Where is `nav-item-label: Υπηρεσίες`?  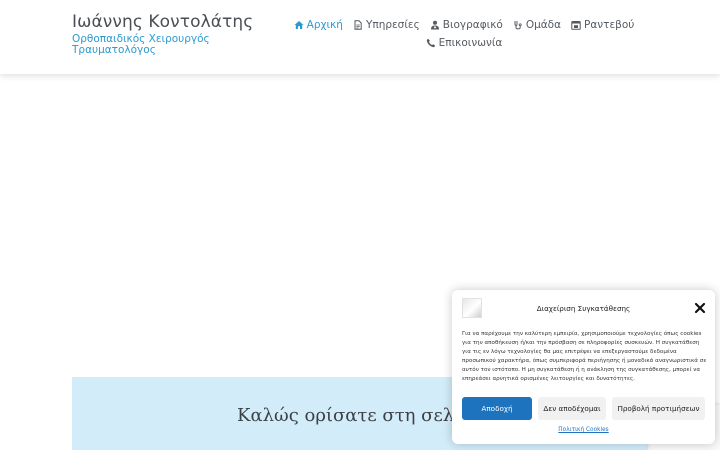 nav-item-label: Υπηρεσίες is located at coordinates (392, 25).